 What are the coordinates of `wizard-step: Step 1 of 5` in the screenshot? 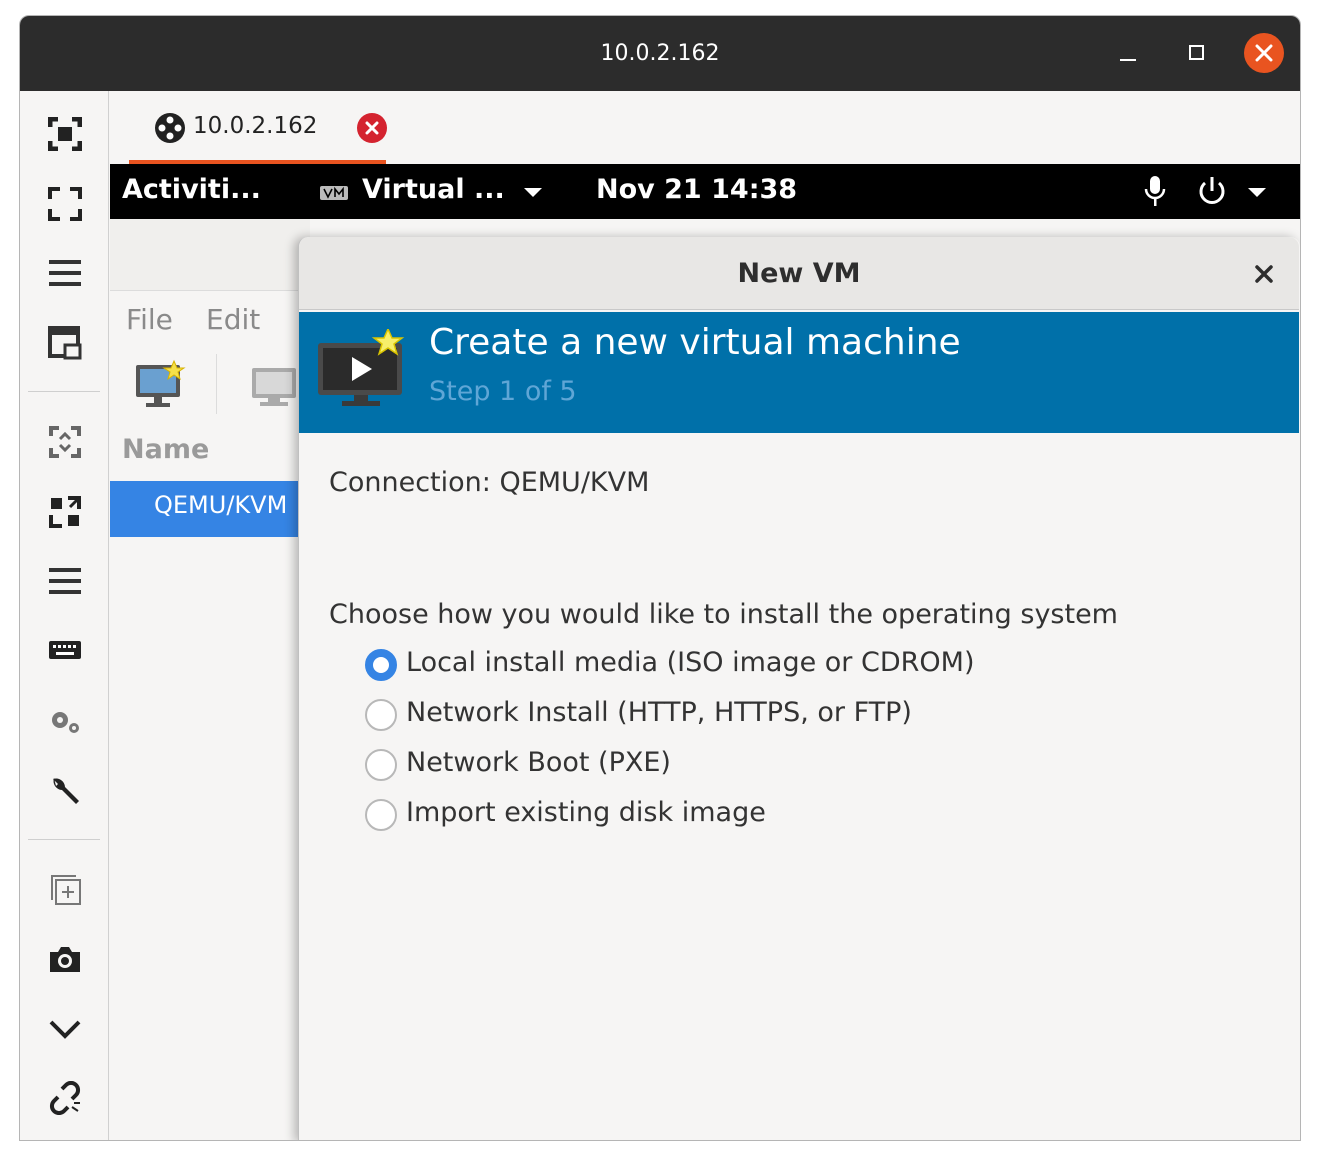 It's located at (503, 391).